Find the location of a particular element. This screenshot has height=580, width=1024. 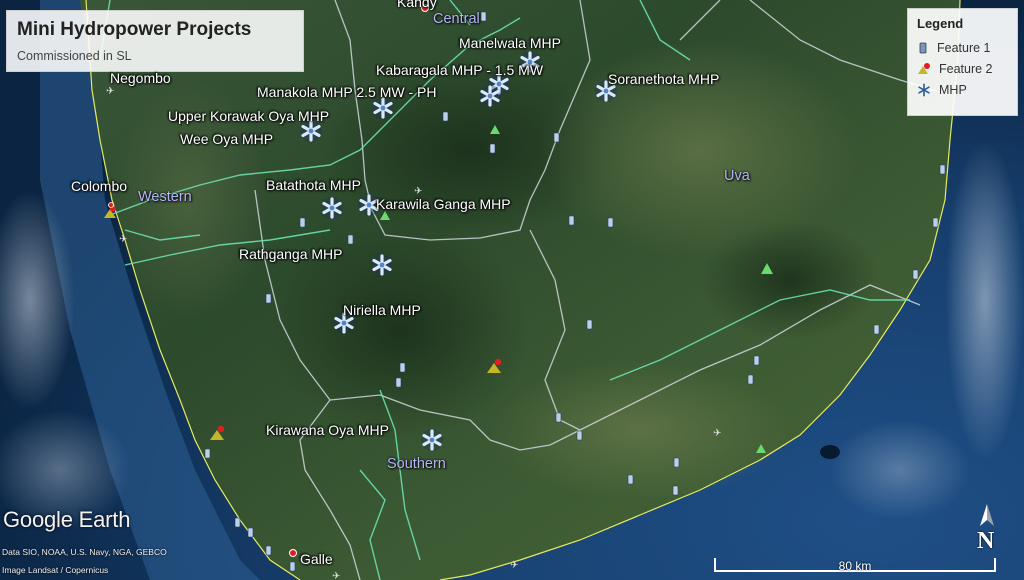

label-kabaragala-mhp: Kabaragala MHP - 1.5 MW is located at coordinates (459, 70).